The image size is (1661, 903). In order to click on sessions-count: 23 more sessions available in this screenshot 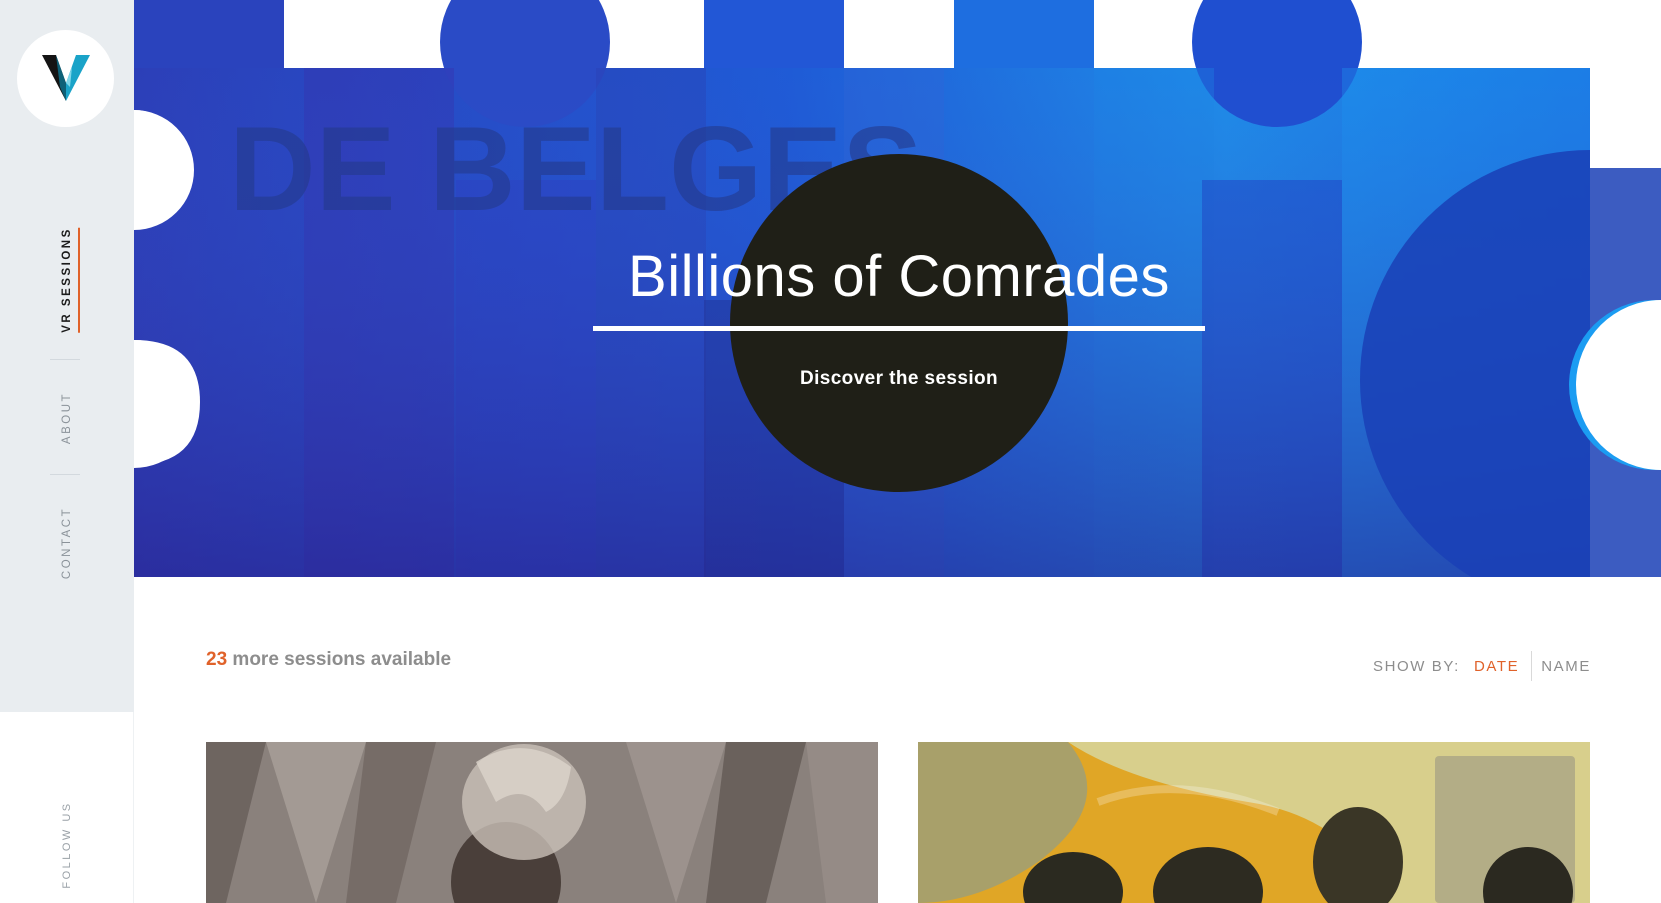, I will do `click(328, 660)`.